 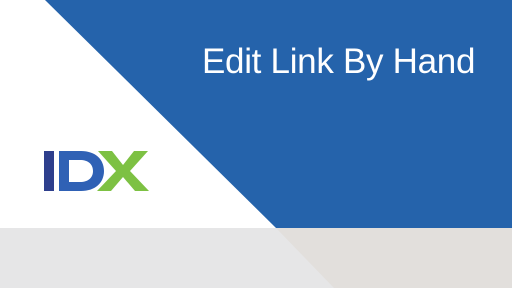 I want to click on logo-letter-i, so click(x=49, y=171).